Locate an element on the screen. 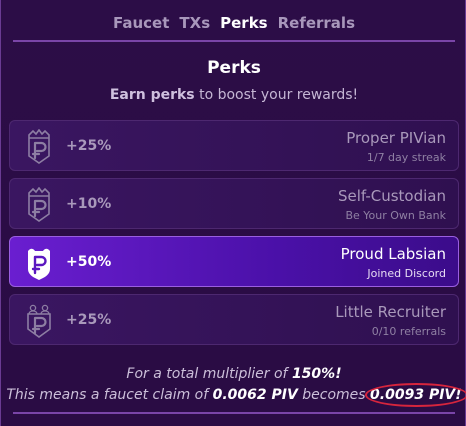 Image resolution: width=466 pixels, height=426 pixels. subtitle-text: to boost your rewards! is located at coordinates (276, 95).